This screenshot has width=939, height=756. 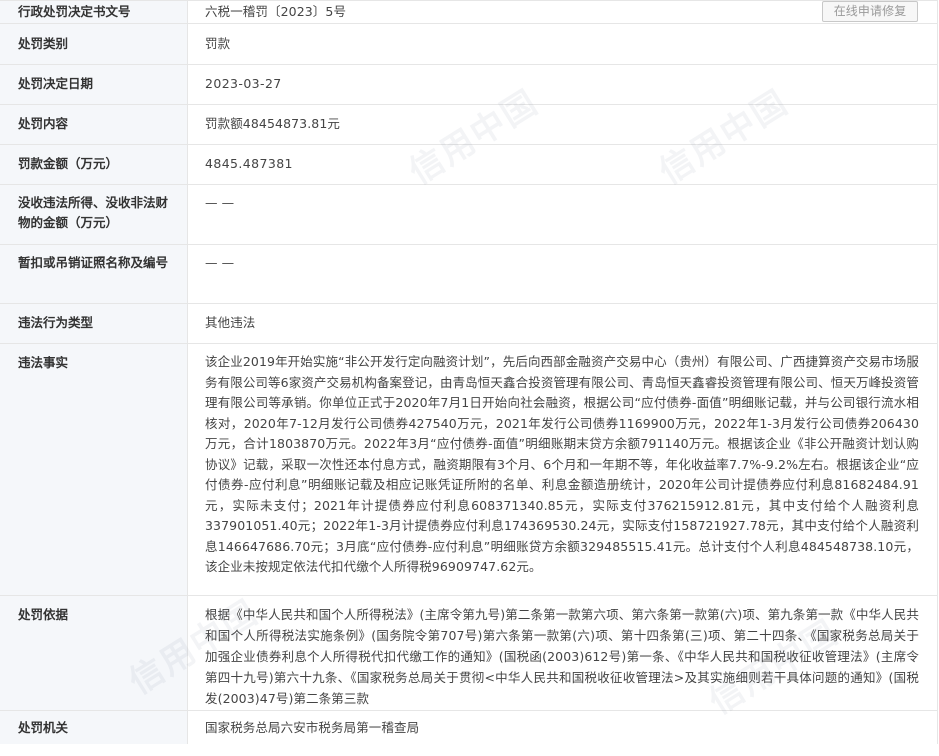 What do you see at coordinates (870, 11) in the screenshot?
I see `repair-request-button: 在线申请修复` at bounding box center [870, 11].